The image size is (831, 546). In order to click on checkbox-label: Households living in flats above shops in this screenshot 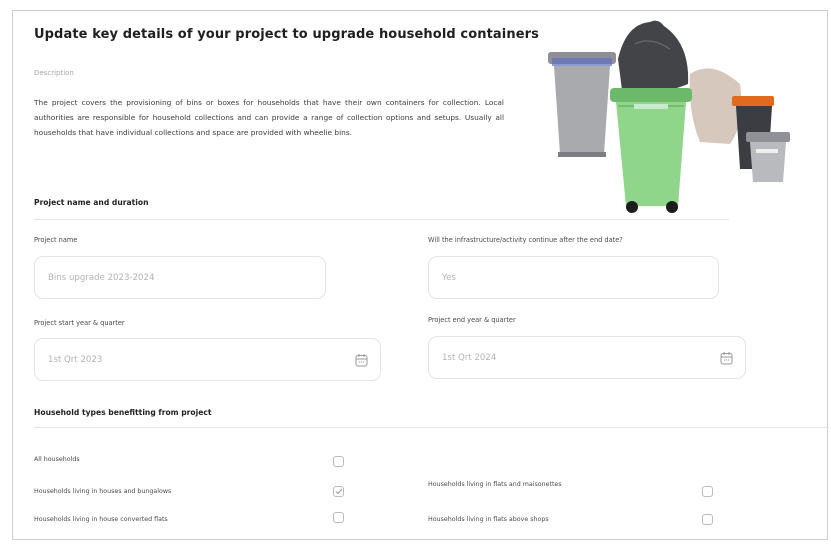, I will do `click(488, 519)`.